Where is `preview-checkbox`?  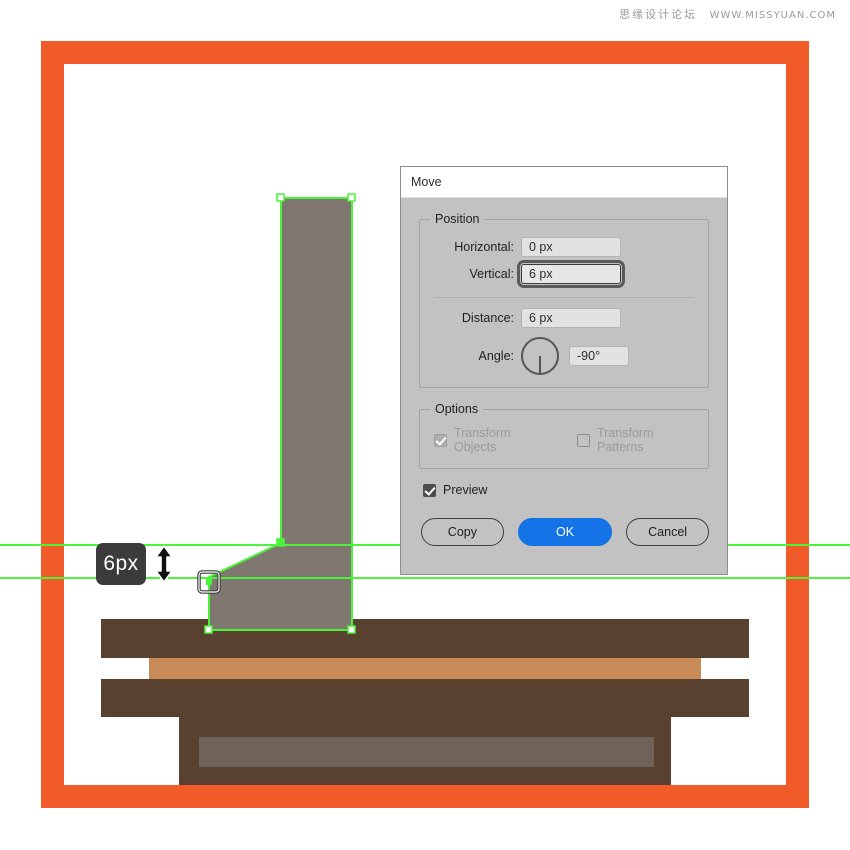 preview-checkbox is located at coordinates (429, 490).